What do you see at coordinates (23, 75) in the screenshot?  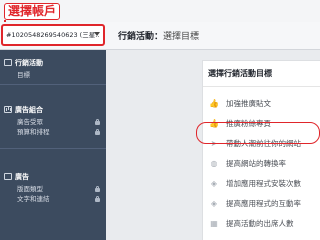 I see `sidebar-item-label: 目標` at bounding box center [23, 75].